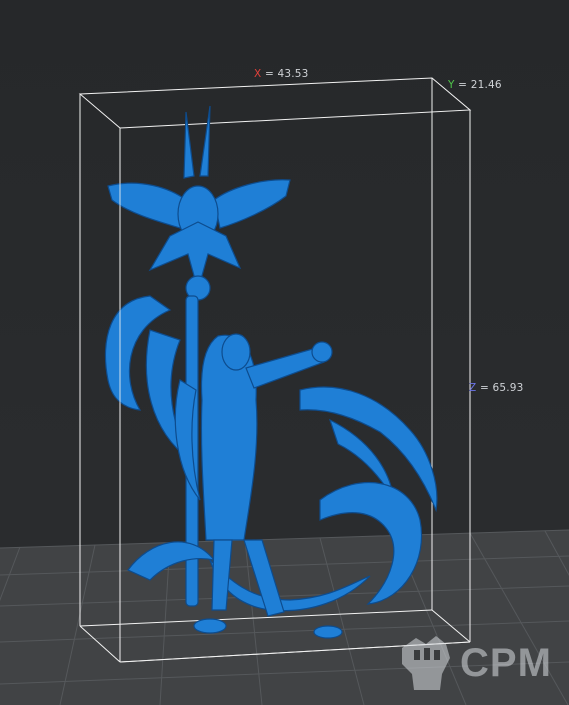  Describe the element at coordinates (286, 74) in the screenshot. I see `dimension-x-value: = 43.53` at that location.